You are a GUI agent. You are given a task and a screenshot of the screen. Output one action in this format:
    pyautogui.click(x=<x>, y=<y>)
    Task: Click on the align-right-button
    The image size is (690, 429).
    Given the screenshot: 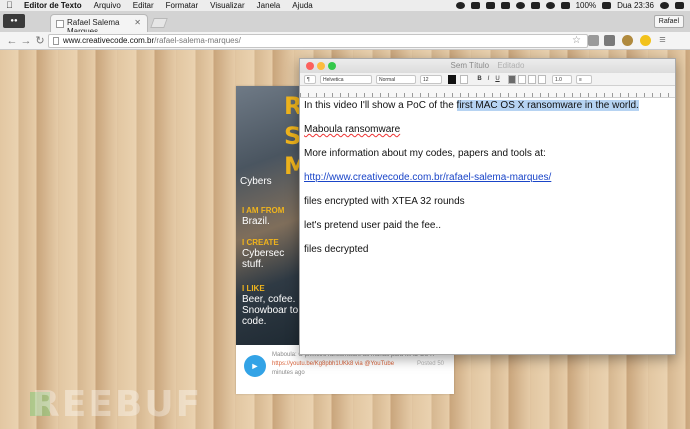 What is the action you would take?
    pyautogui.click(x=532, y=79)
    